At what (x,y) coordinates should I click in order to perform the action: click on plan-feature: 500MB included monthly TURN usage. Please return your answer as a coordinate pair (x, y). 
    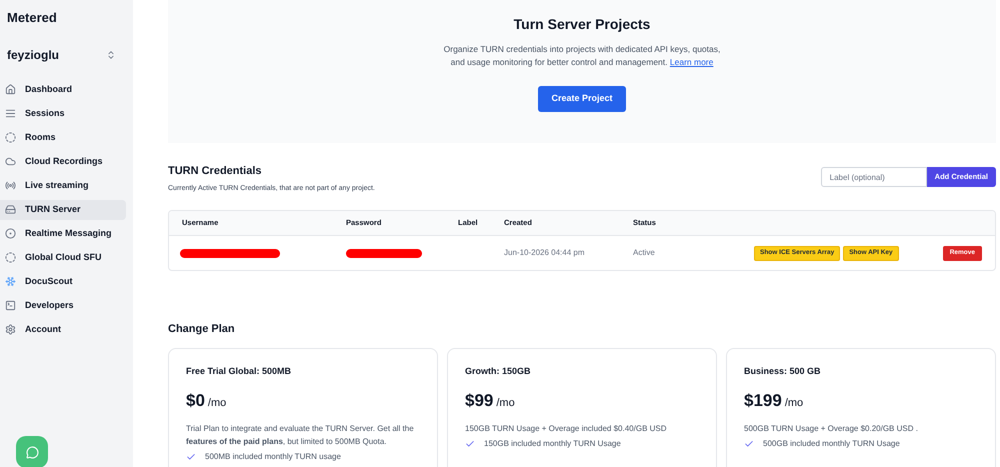
    Looking at the image, I should click on (273, 456).